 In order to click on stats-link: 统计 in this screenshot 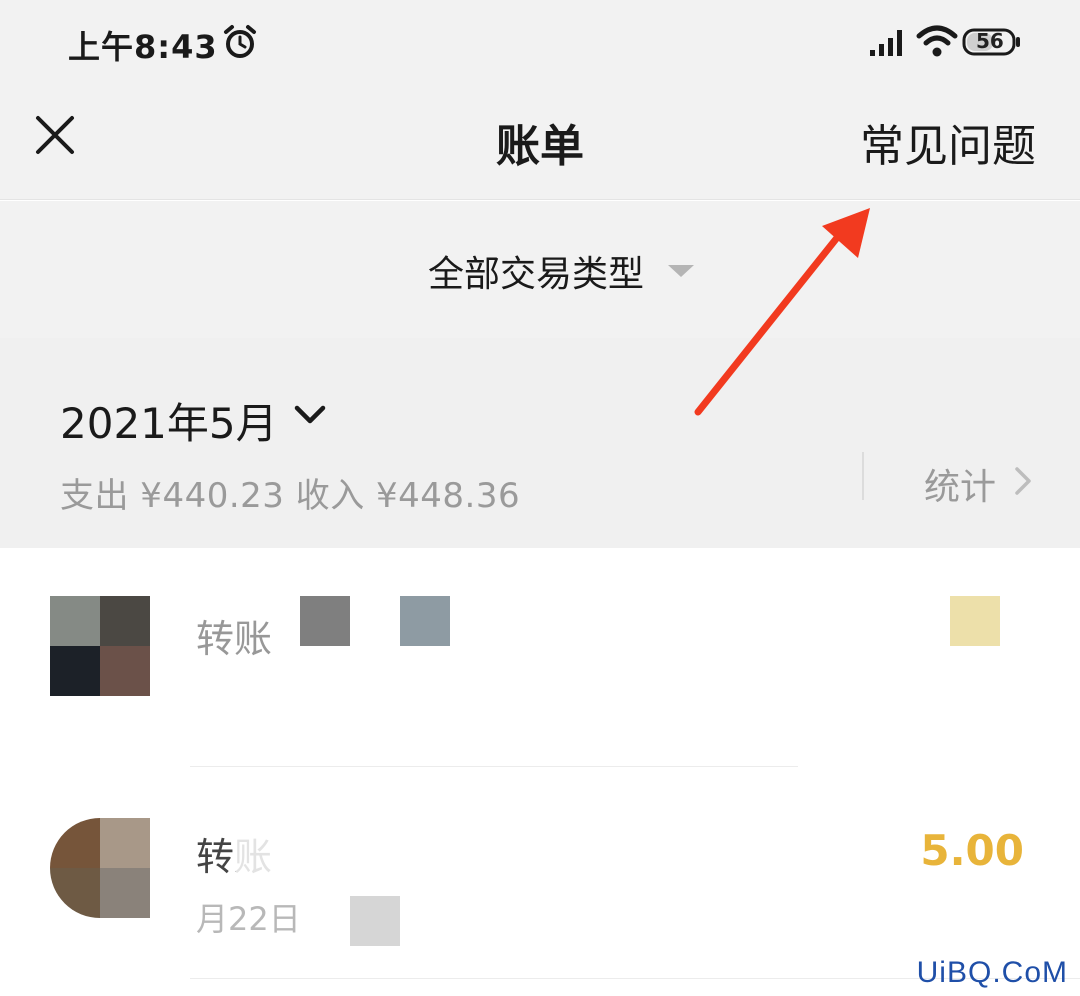, I will do `click(960, 484)`.